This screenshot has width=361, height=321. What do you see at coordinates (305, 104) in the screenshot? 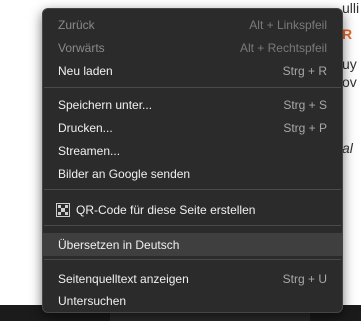
I see `menu-item-shortcut: Strg + S` at bounding box center [305, 104].